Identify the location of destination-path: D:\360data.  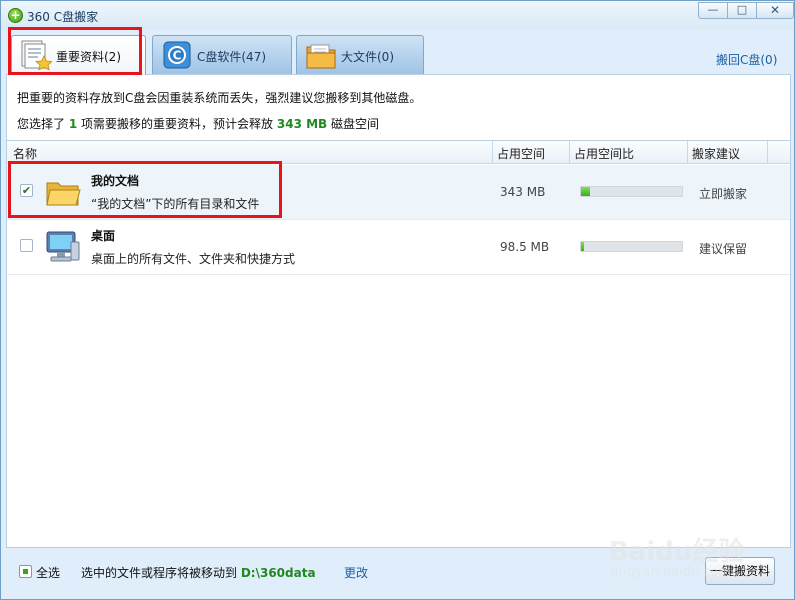
(278, 573).